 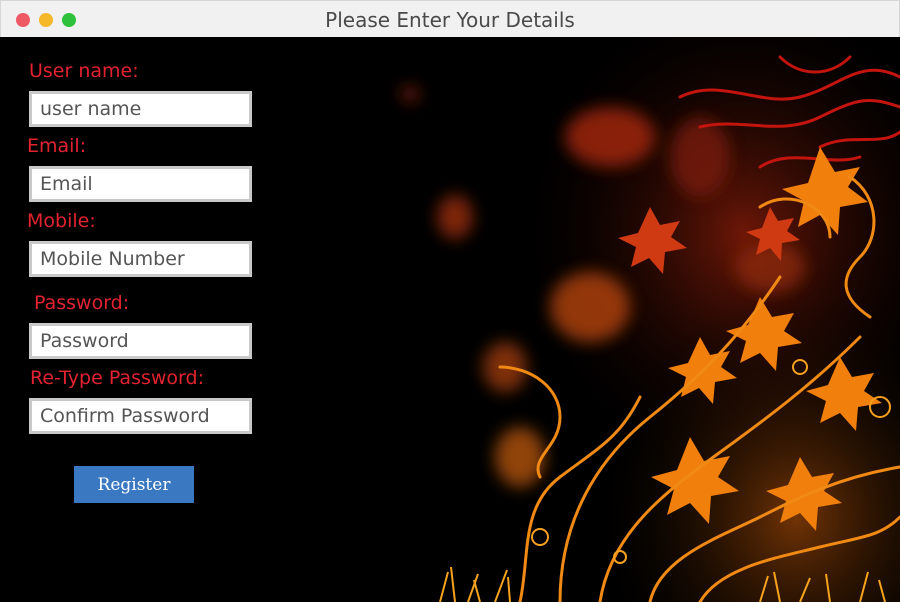 What do you see at coordinates (84, 71) in the screenshot?
I see `username-label: User name:` at bounding box center [84, 71].